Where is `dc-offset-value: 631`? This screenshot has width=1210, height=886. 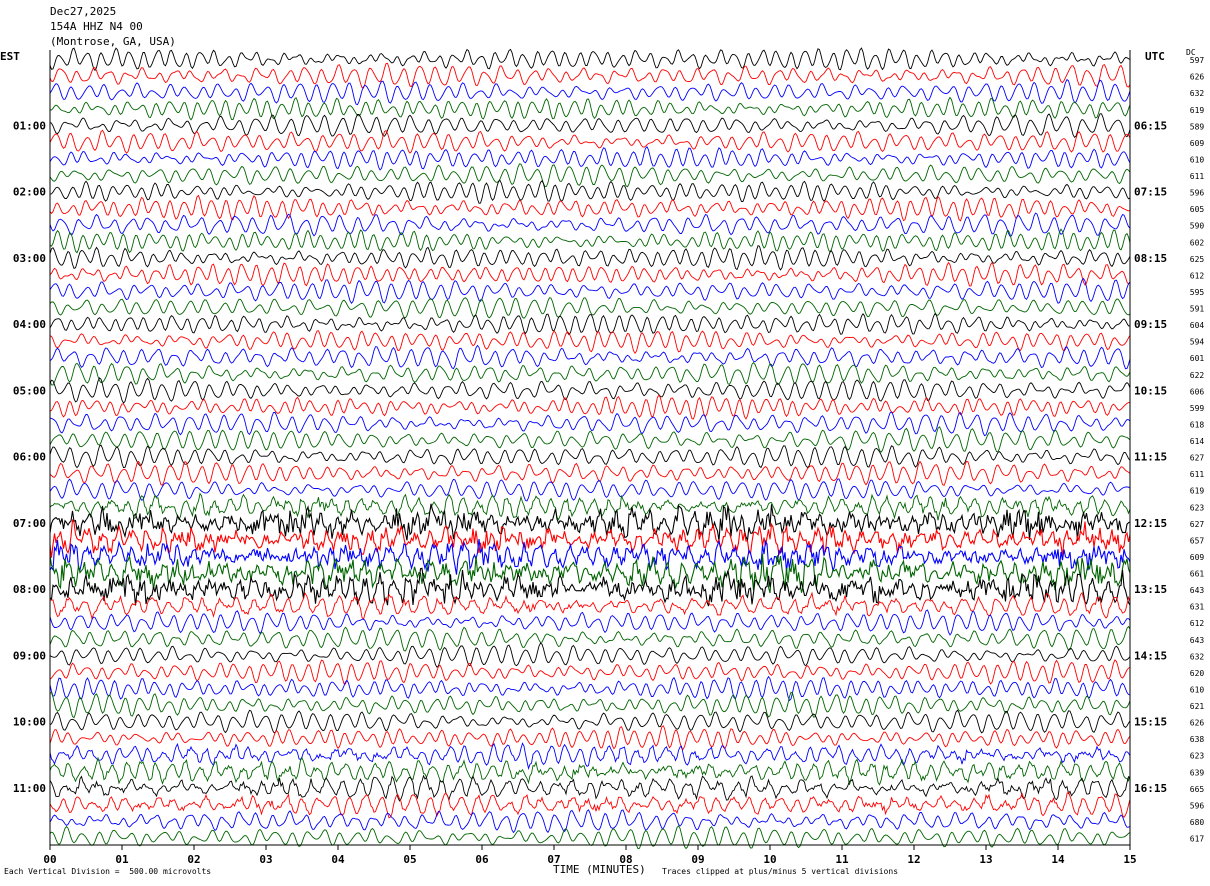
dc-offset-value: 631 is located at coordinates (1197, 607).